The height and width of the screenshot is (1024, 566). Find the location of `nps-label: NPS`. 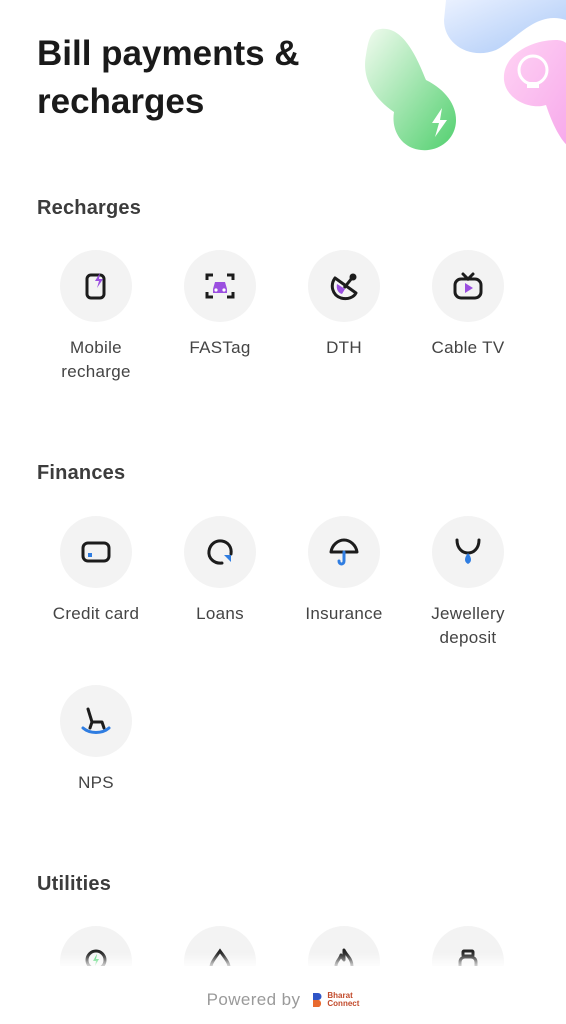

nps-label: NPS is located at coordinates (96, 782).